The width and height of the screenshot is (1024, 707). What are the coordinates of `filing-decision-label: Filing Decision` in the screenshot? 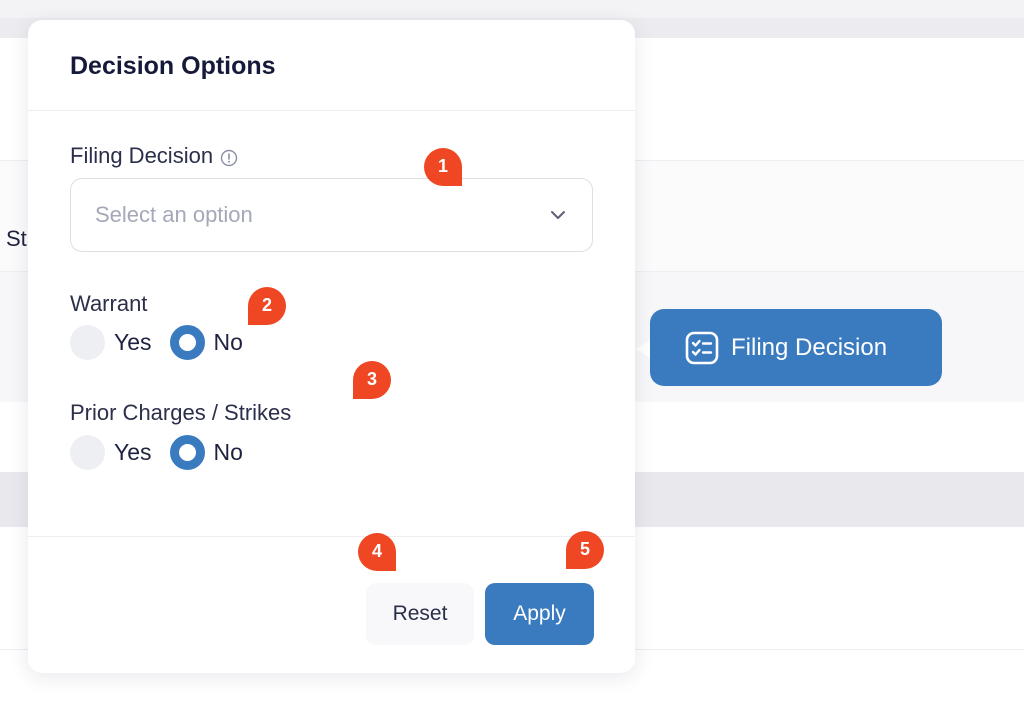 It's located at (154, 156).